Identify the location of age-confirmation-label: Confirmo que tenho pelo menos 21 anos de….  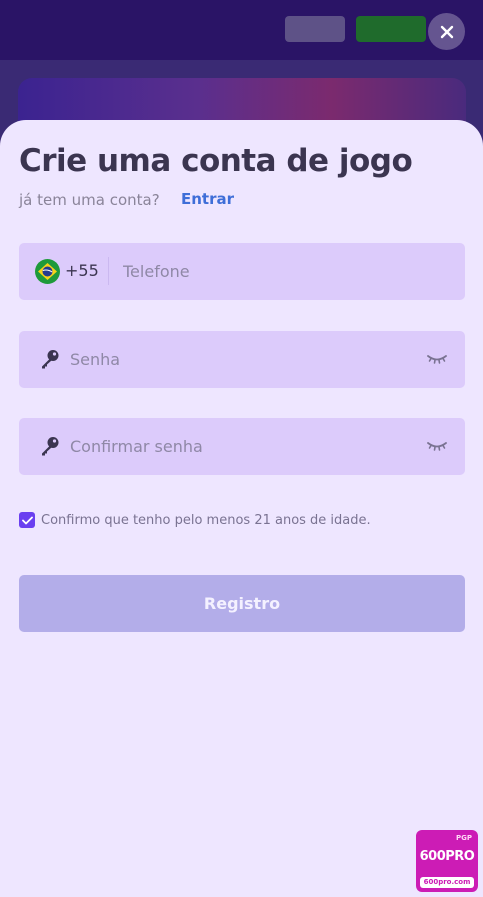
(206, 520).